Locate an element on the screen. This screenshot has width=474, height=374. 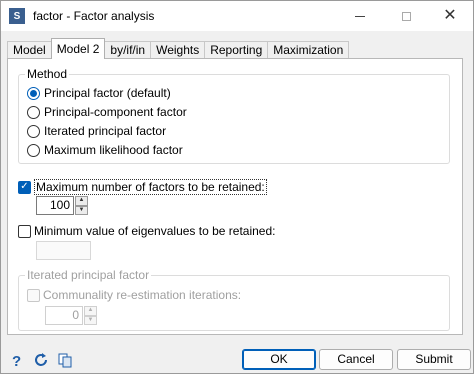
max-factors-input: 100 is located at coordinates (55, 205).